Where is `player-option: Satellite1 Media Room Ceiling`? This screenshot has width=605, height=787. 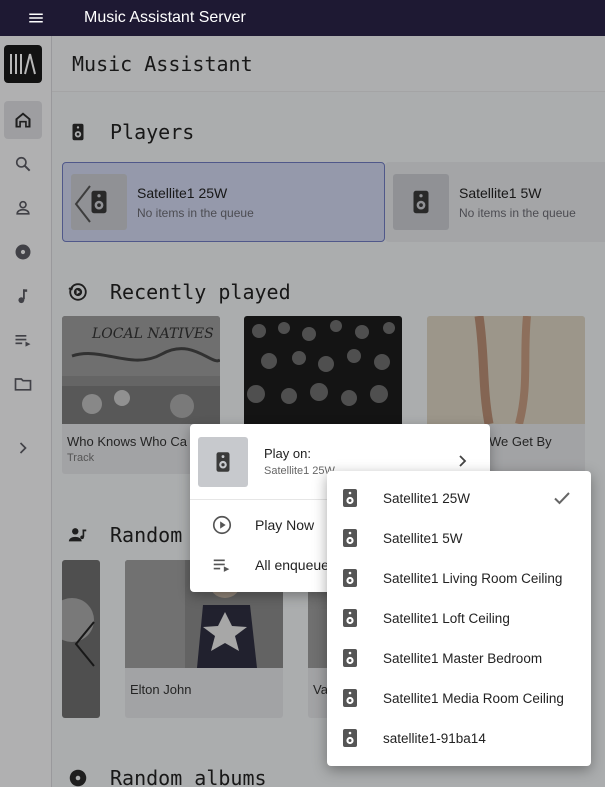
player-option: Satellite1 Media Room Ceiling is located at coordinates (459, 698).